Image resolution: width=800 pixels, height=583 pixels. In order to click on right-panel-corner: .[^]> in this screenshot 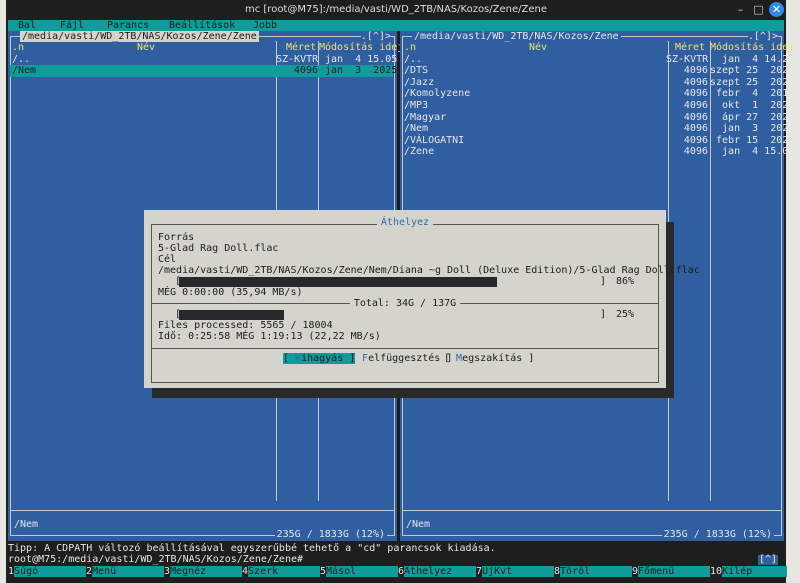, I will do `click(762, 36)`.